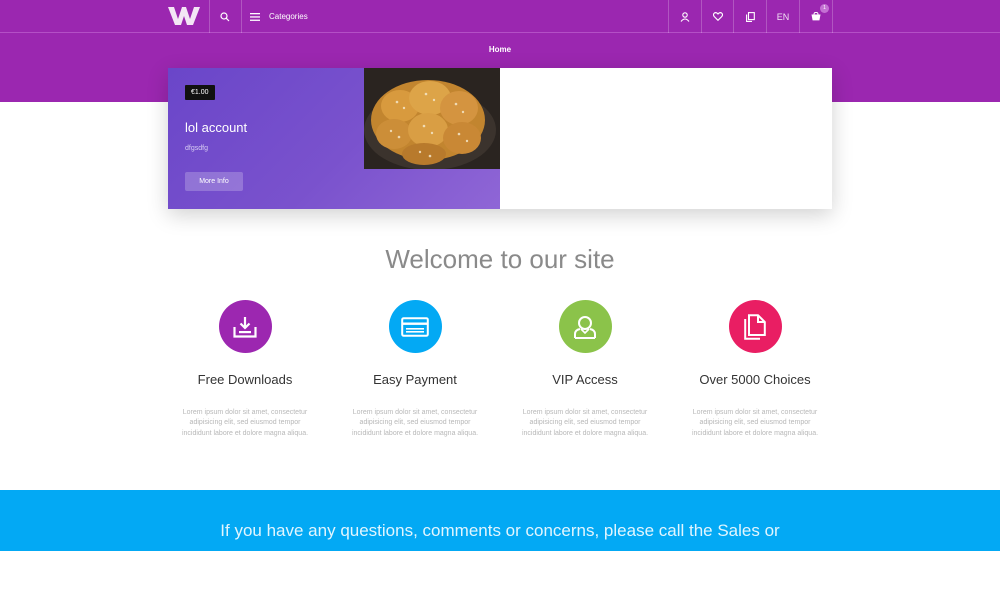  What do you see at coordinates (255, 16) in the screenshot?
I see `menu-icon` at bounding box center [255, 16].